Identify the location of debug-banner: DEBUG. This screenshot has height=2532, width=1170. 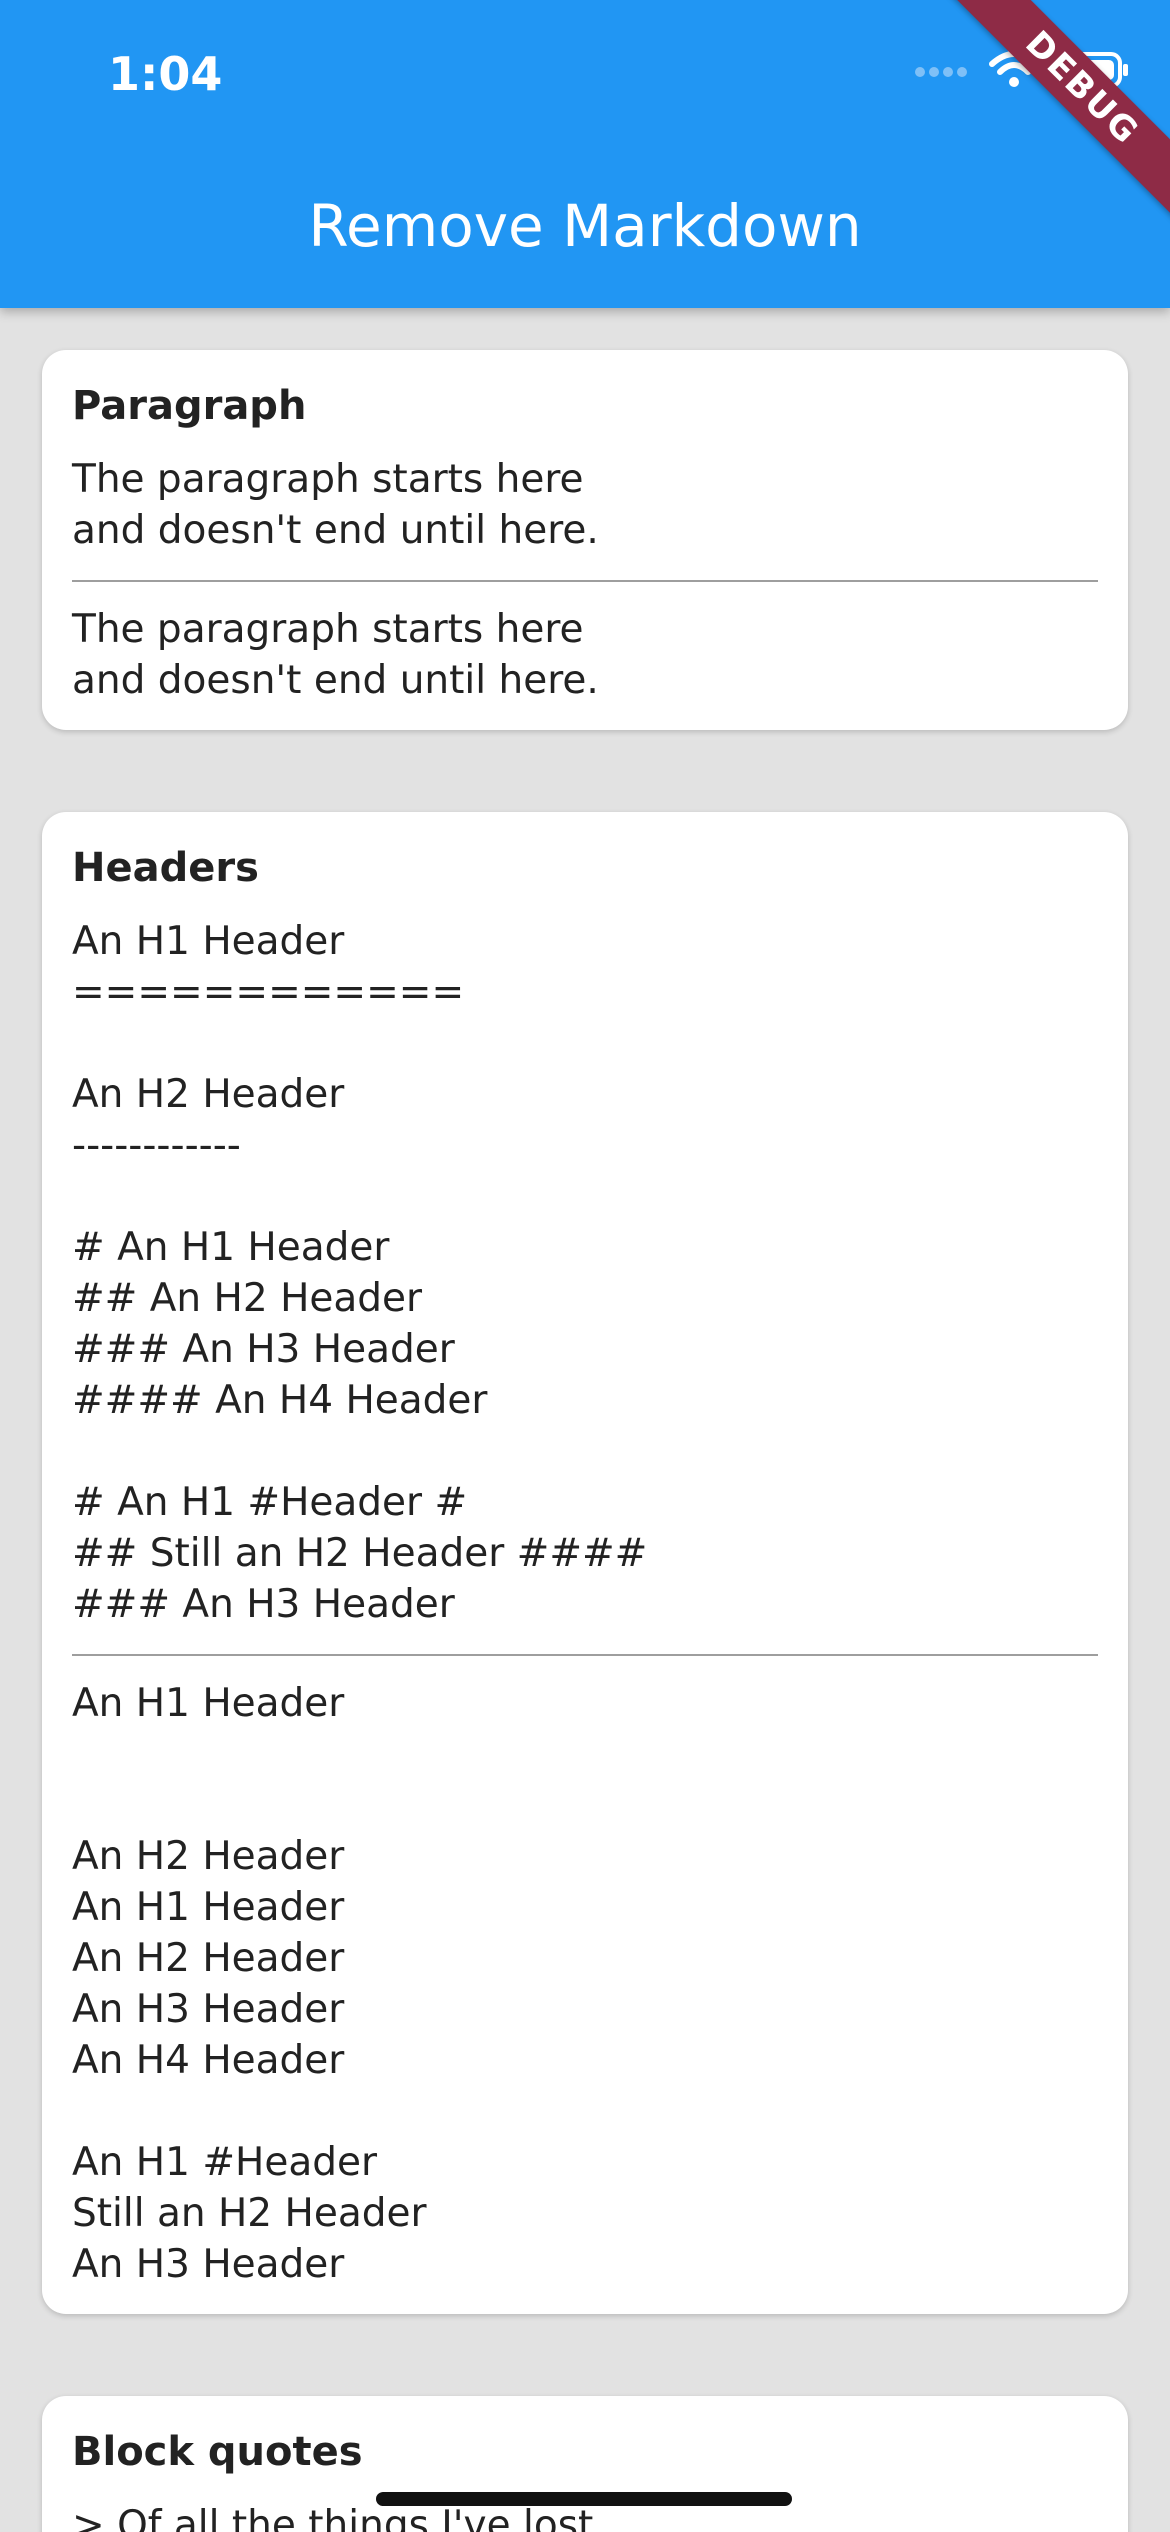
(1050, 120).